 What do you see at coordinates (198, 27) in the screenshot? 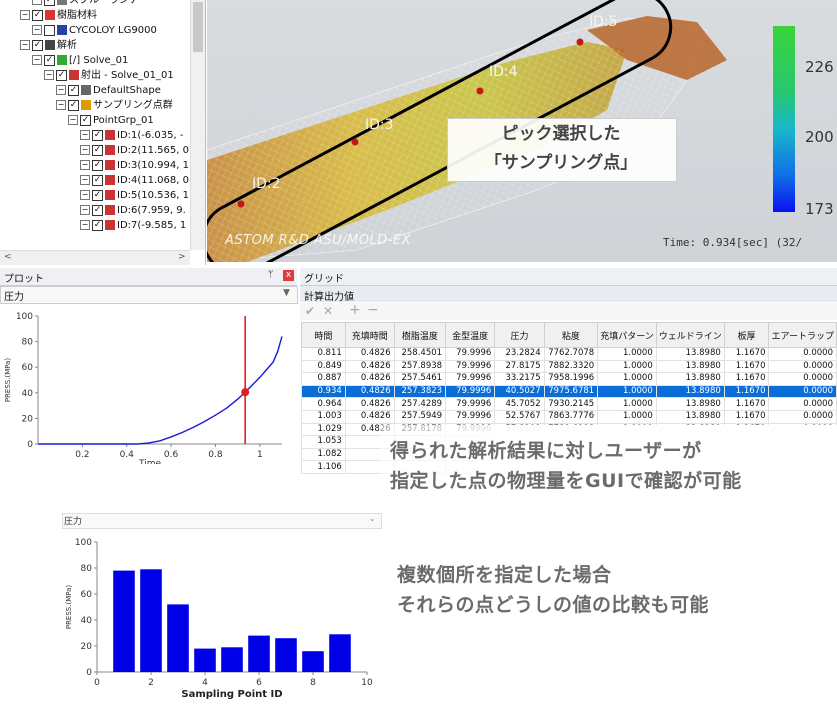
I see `tree-scroll-thumb` at bounding box center [198, 27].